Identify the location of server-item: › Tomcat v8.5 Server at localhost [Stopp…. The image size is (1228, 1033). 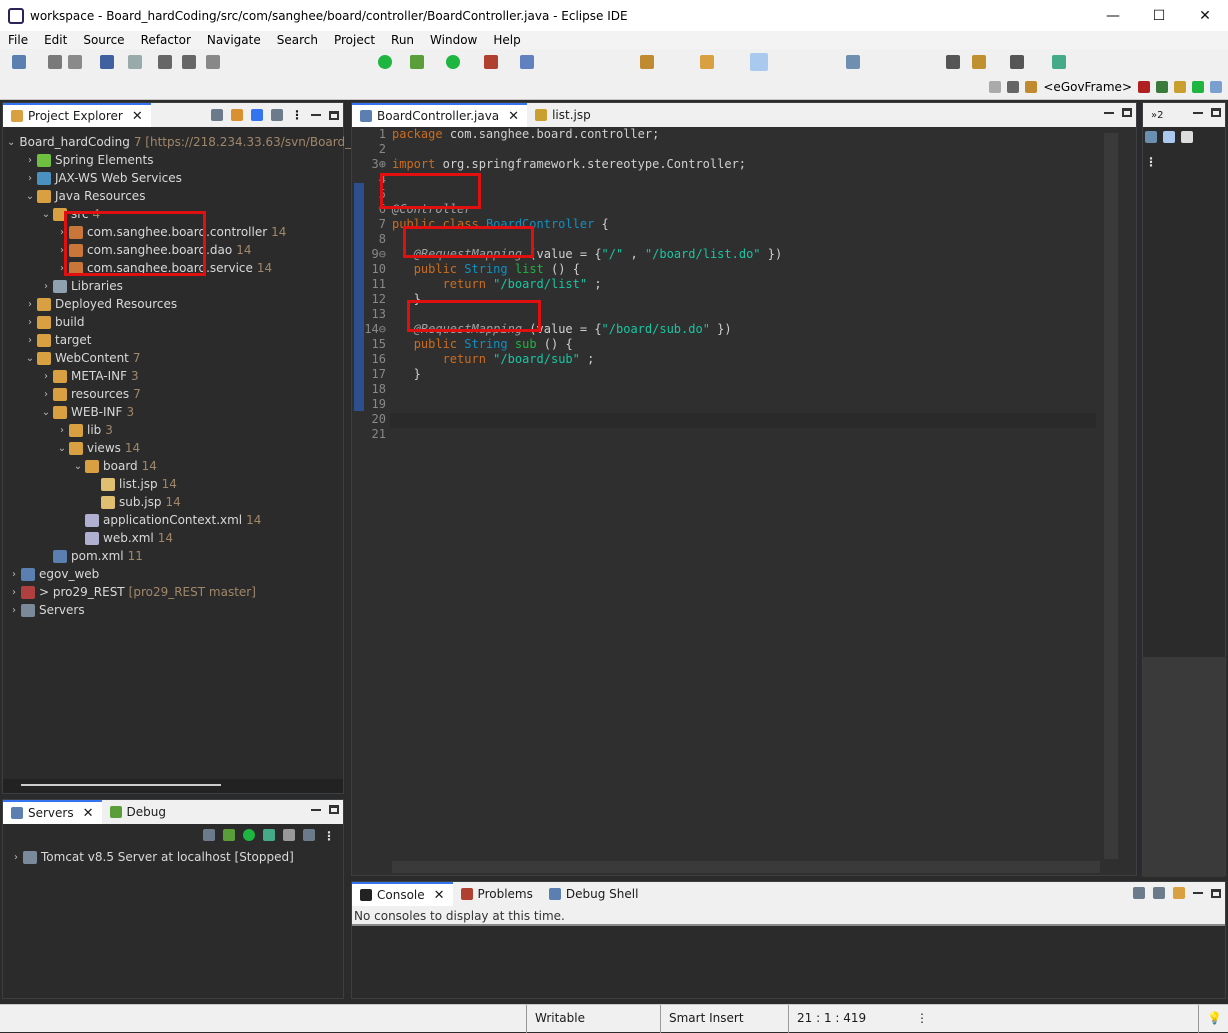
(151, 857).